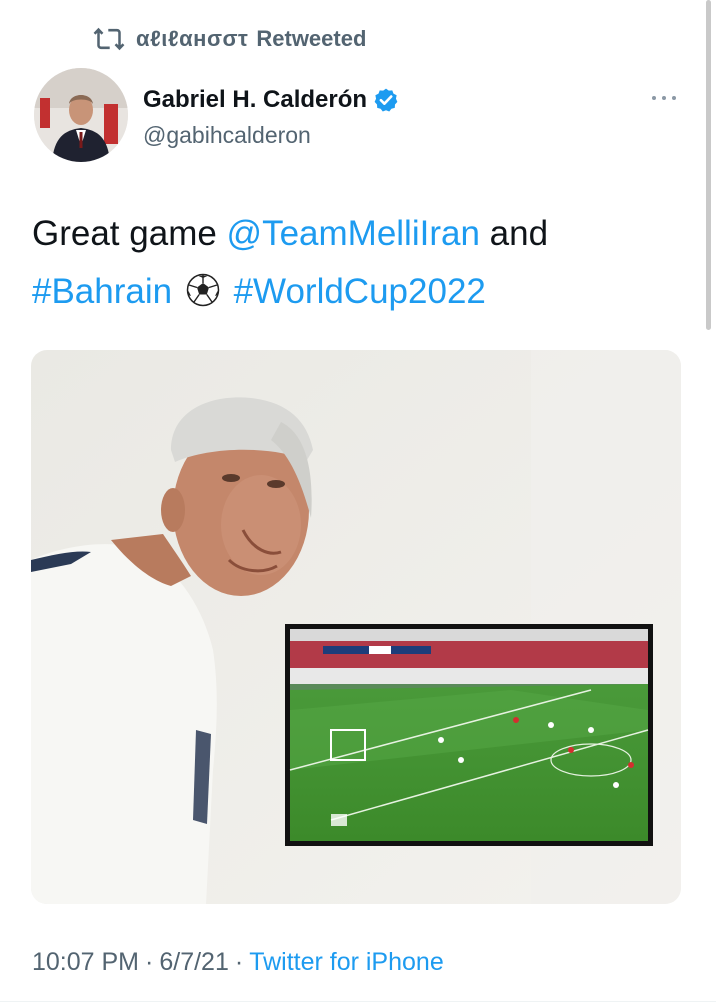 This screenshot has width=716, height=1002. What do you see at coordinates (203, 290) in the screenshot?
I see `soccer-ball-icon` at bounding box center [203, 290].